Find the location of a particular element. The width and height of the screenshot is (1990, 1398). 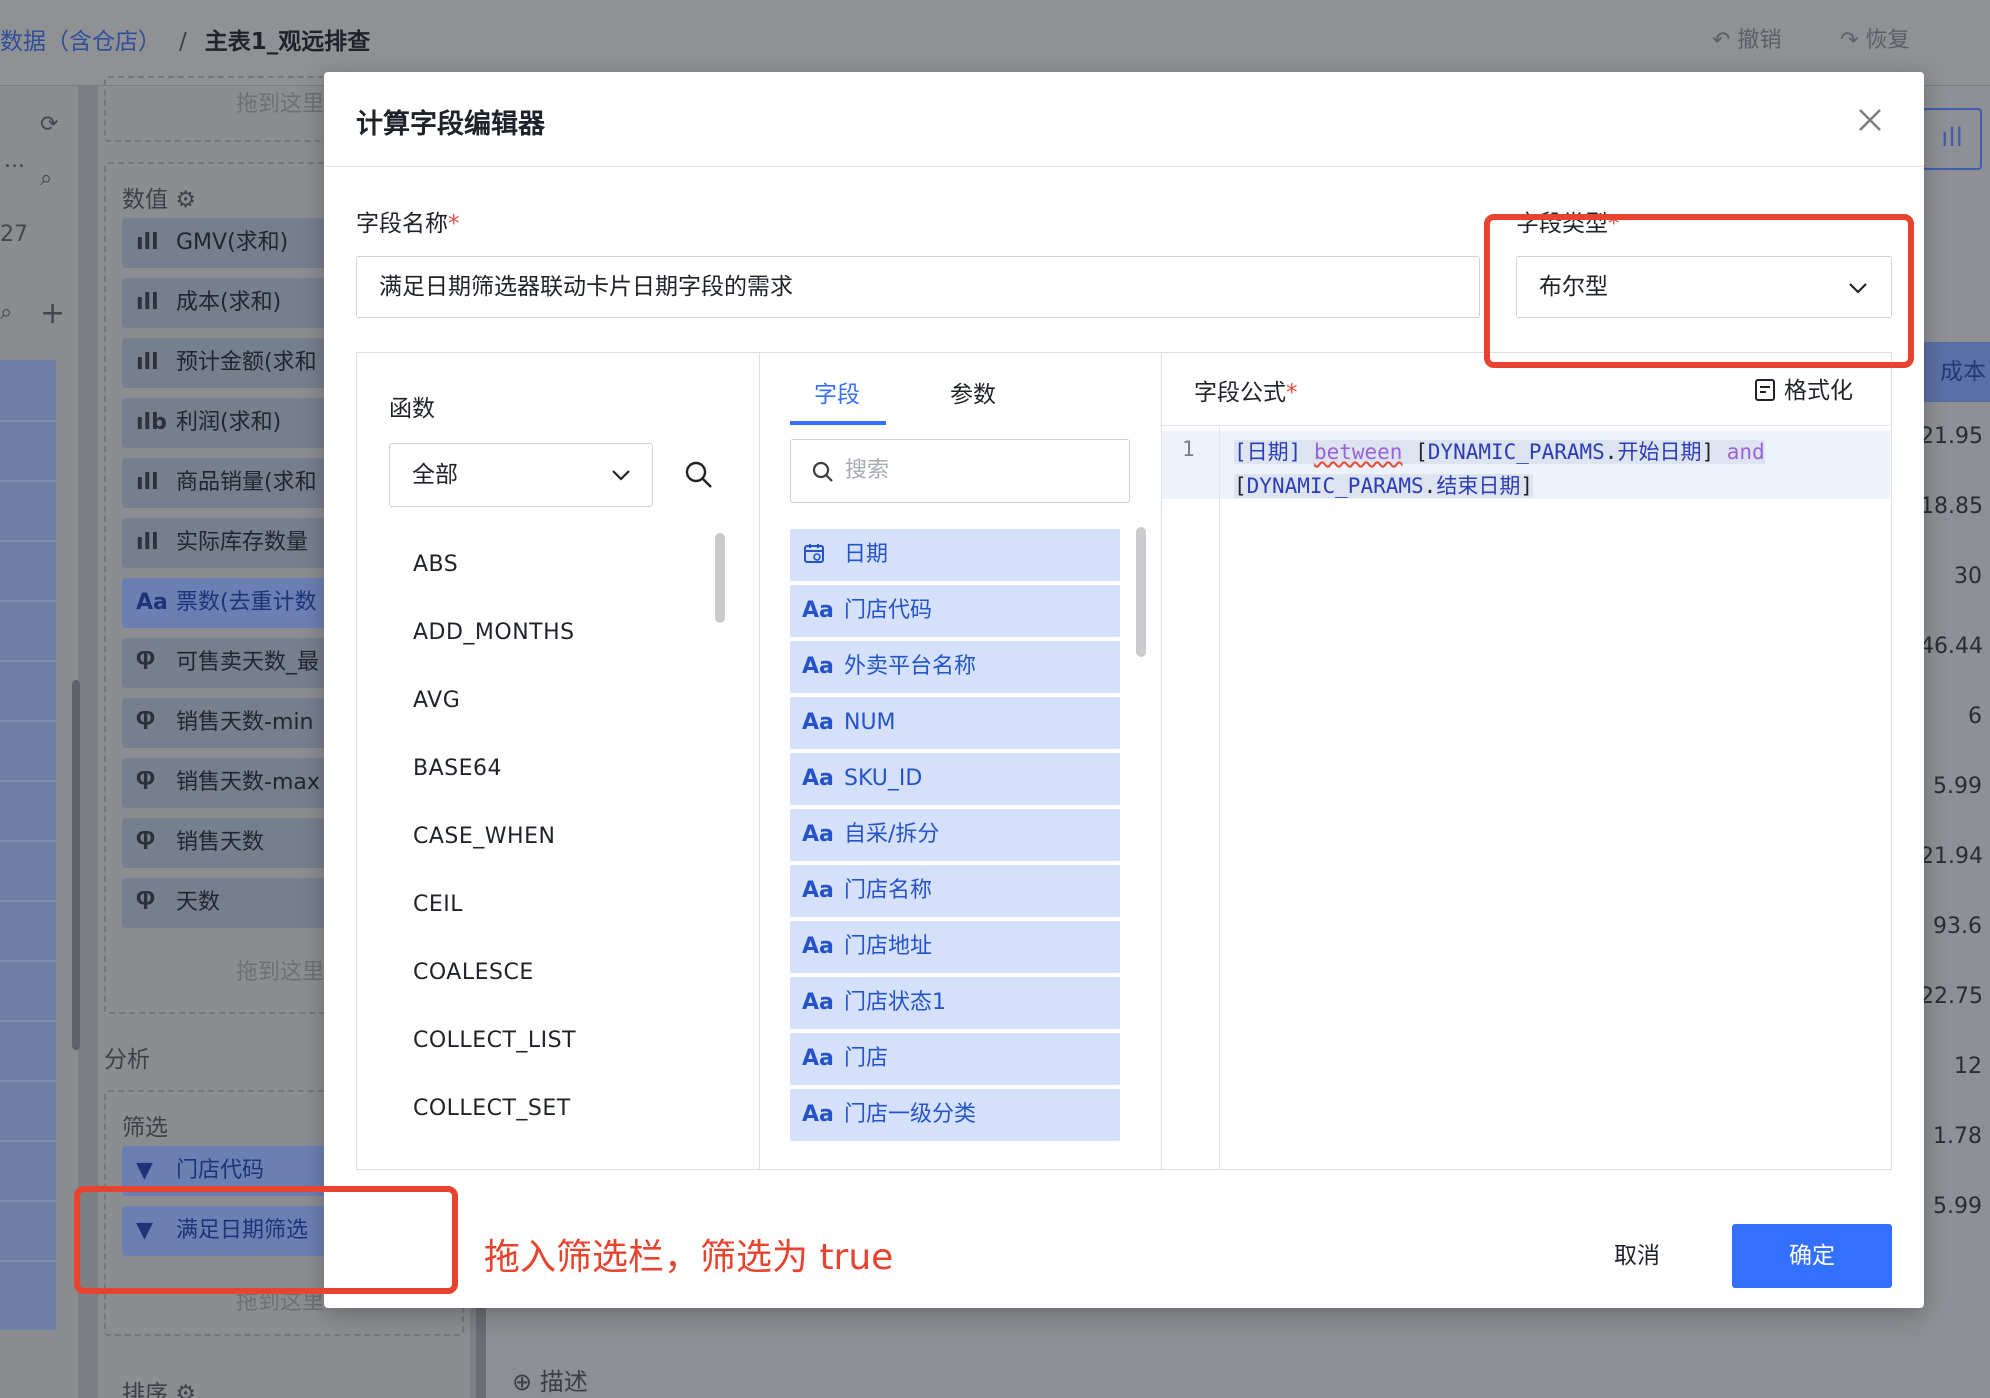

tab-params: 参数 is located at coordinates (973, 392).